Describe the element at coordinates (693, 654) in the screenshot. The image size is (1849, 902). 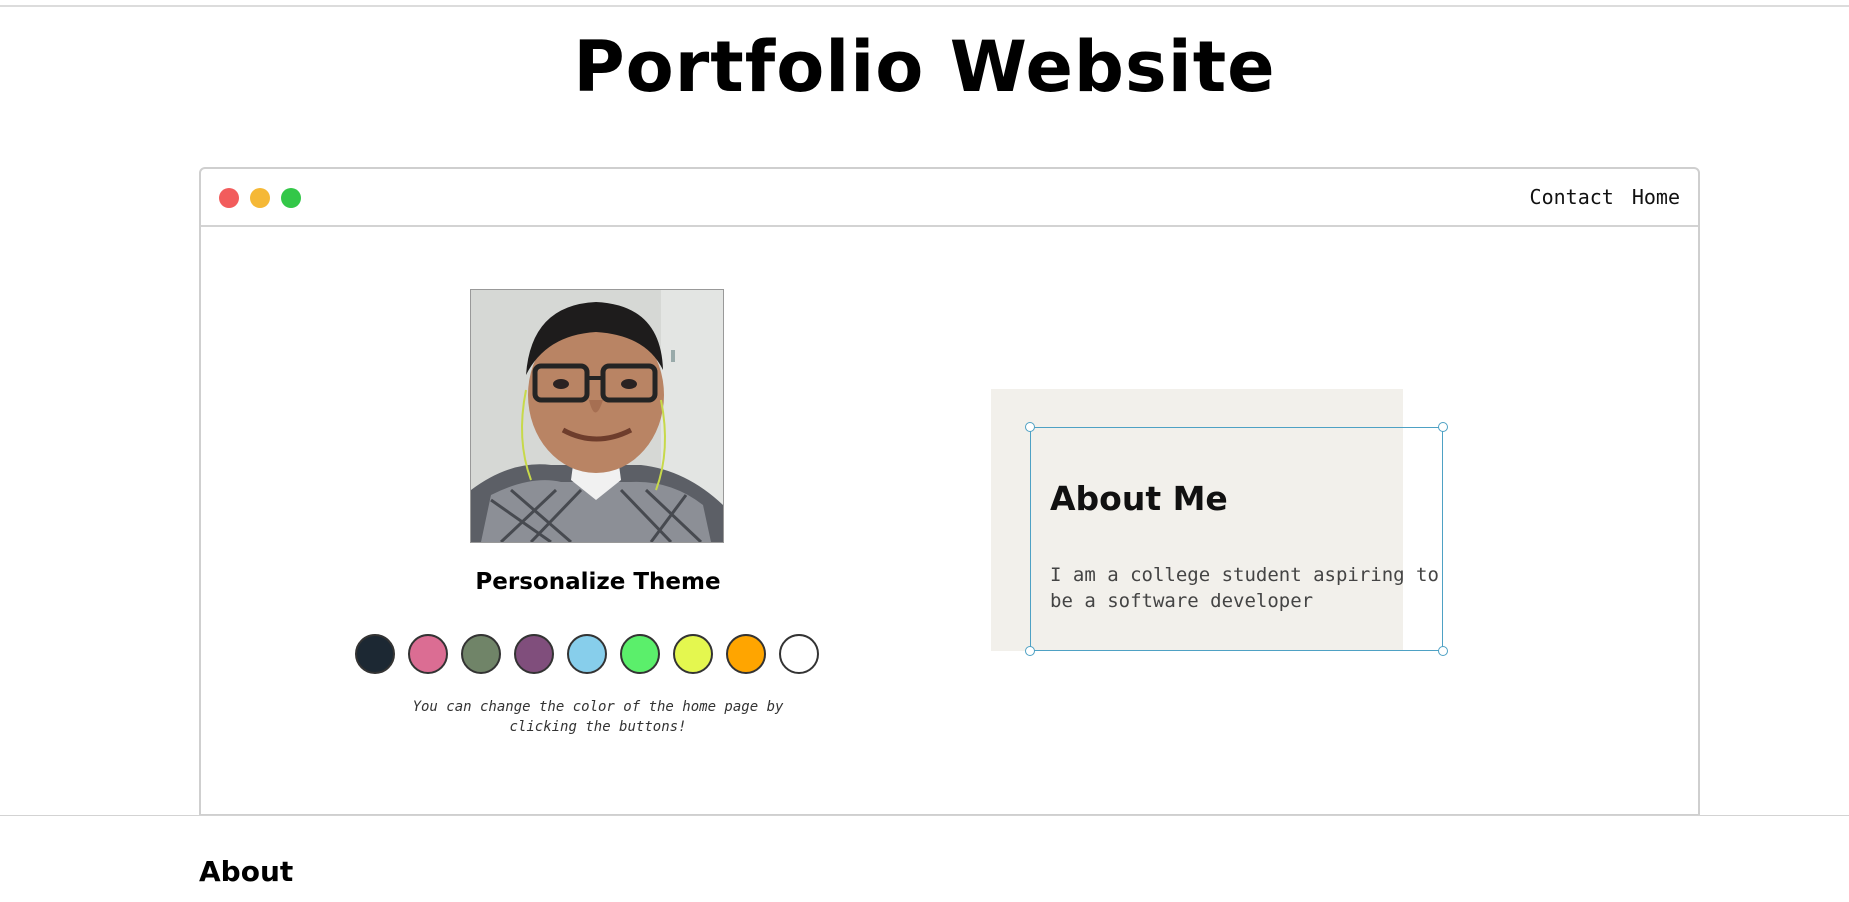
I see `theme-color-button-lime` at that location.